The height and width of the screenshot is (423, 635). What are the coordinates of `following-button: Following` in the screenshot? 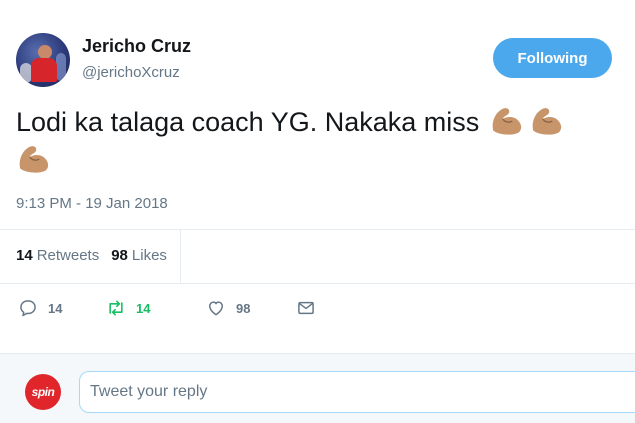 It's located at (552, 58).